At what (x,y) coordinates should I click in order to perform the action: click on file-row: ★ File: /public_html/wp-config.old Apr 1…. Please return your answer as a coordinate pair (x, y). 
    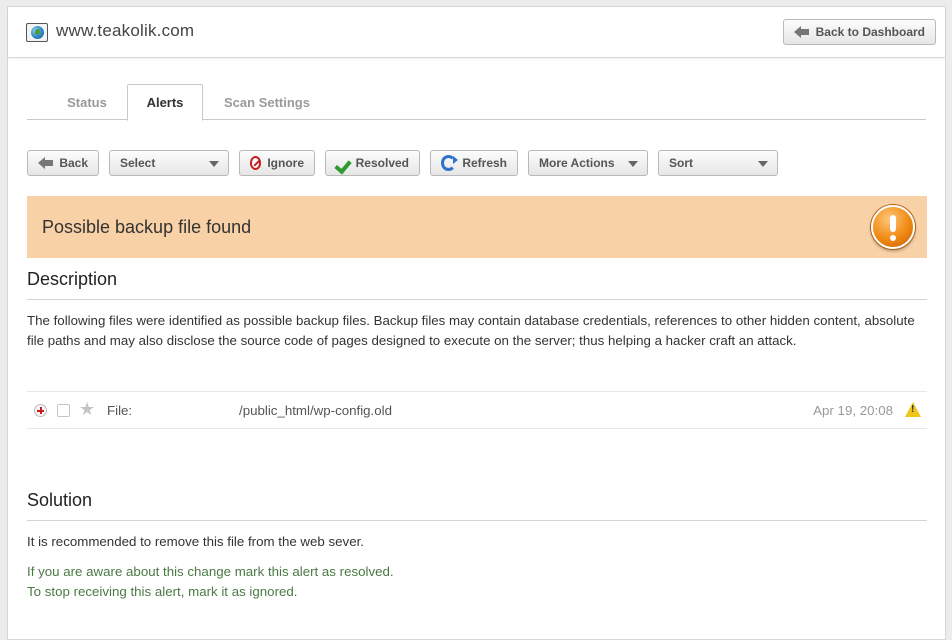
    Looking at the image, I should click on (477, 410).